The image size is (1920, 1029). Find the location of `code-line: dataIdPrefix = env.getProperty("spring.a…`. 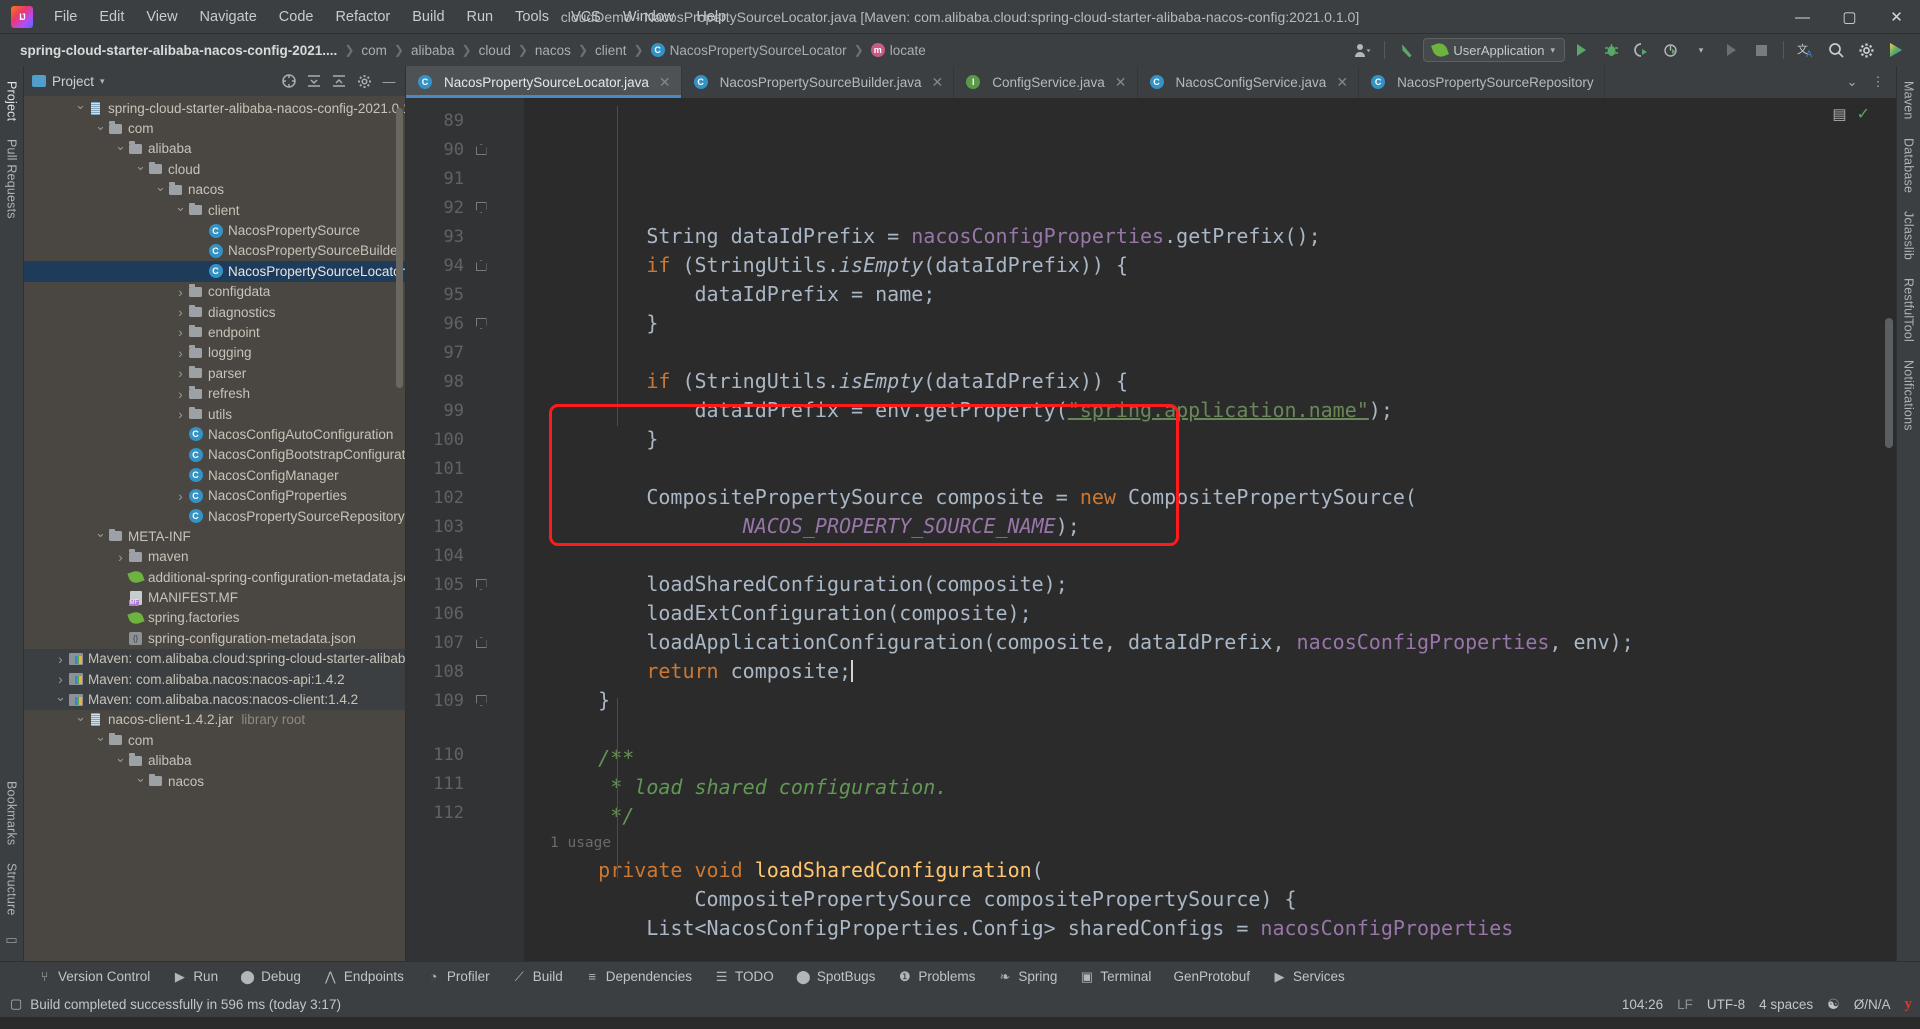

code-line: dataIdPrefix = env.getProperty("spring.a… is located at coordinates (1200, 410).